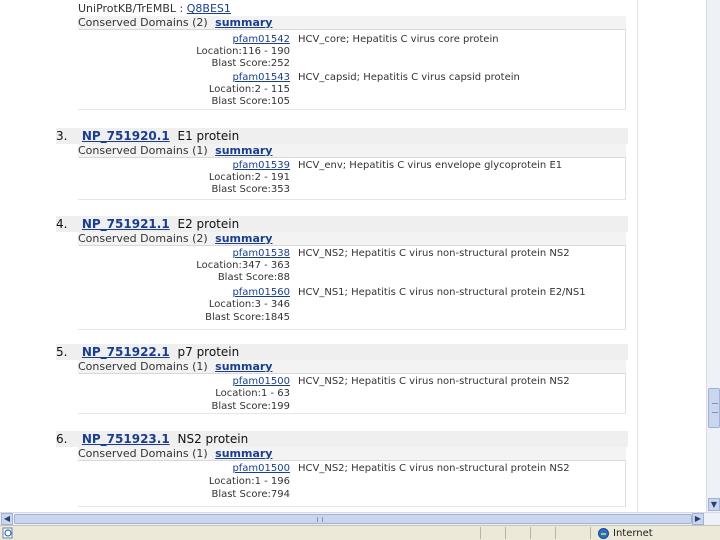 The image size is (720, 540). I want to click on pfam-link: pfam01560, so click(261, 292).